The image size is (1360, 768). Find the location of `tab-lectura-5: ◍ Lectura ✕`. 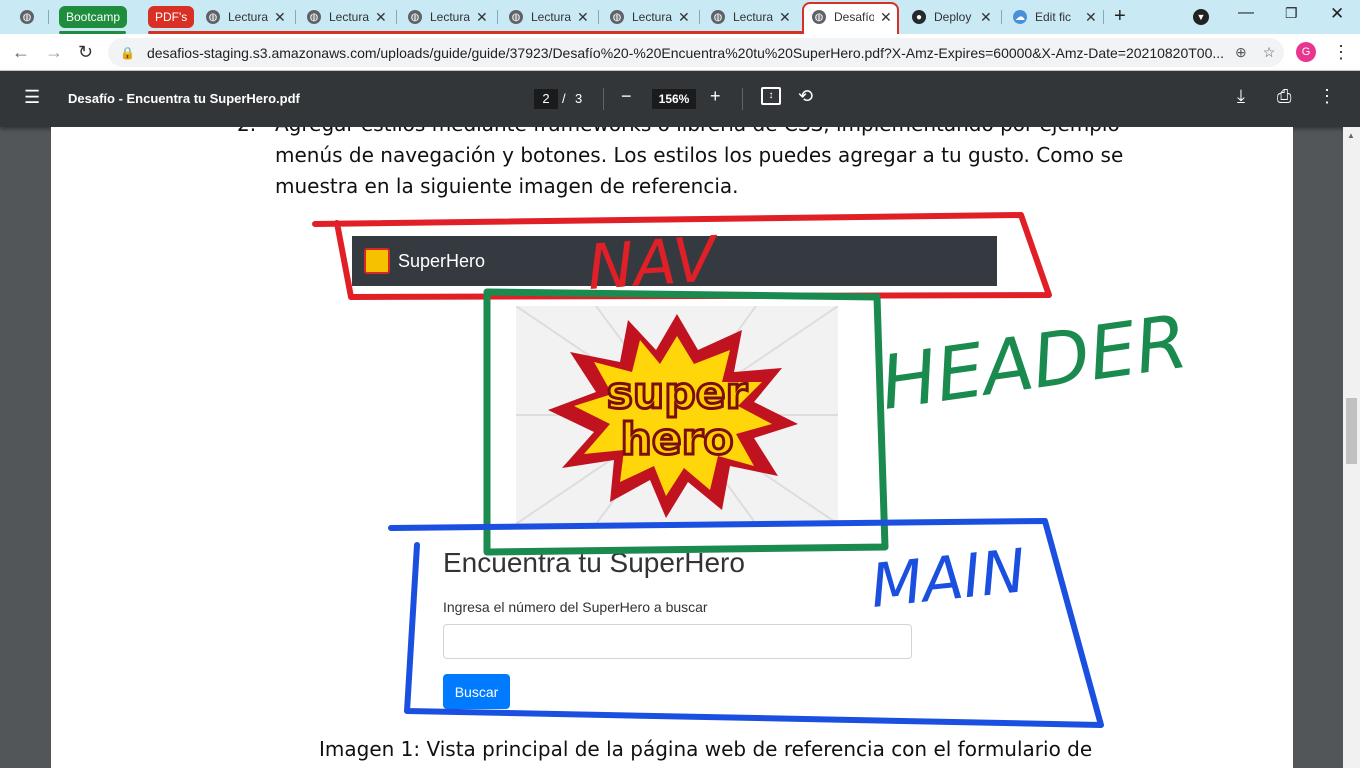

tab-lectura-5: ◍ Lectura ✕ is located at coordinates (650, 17).